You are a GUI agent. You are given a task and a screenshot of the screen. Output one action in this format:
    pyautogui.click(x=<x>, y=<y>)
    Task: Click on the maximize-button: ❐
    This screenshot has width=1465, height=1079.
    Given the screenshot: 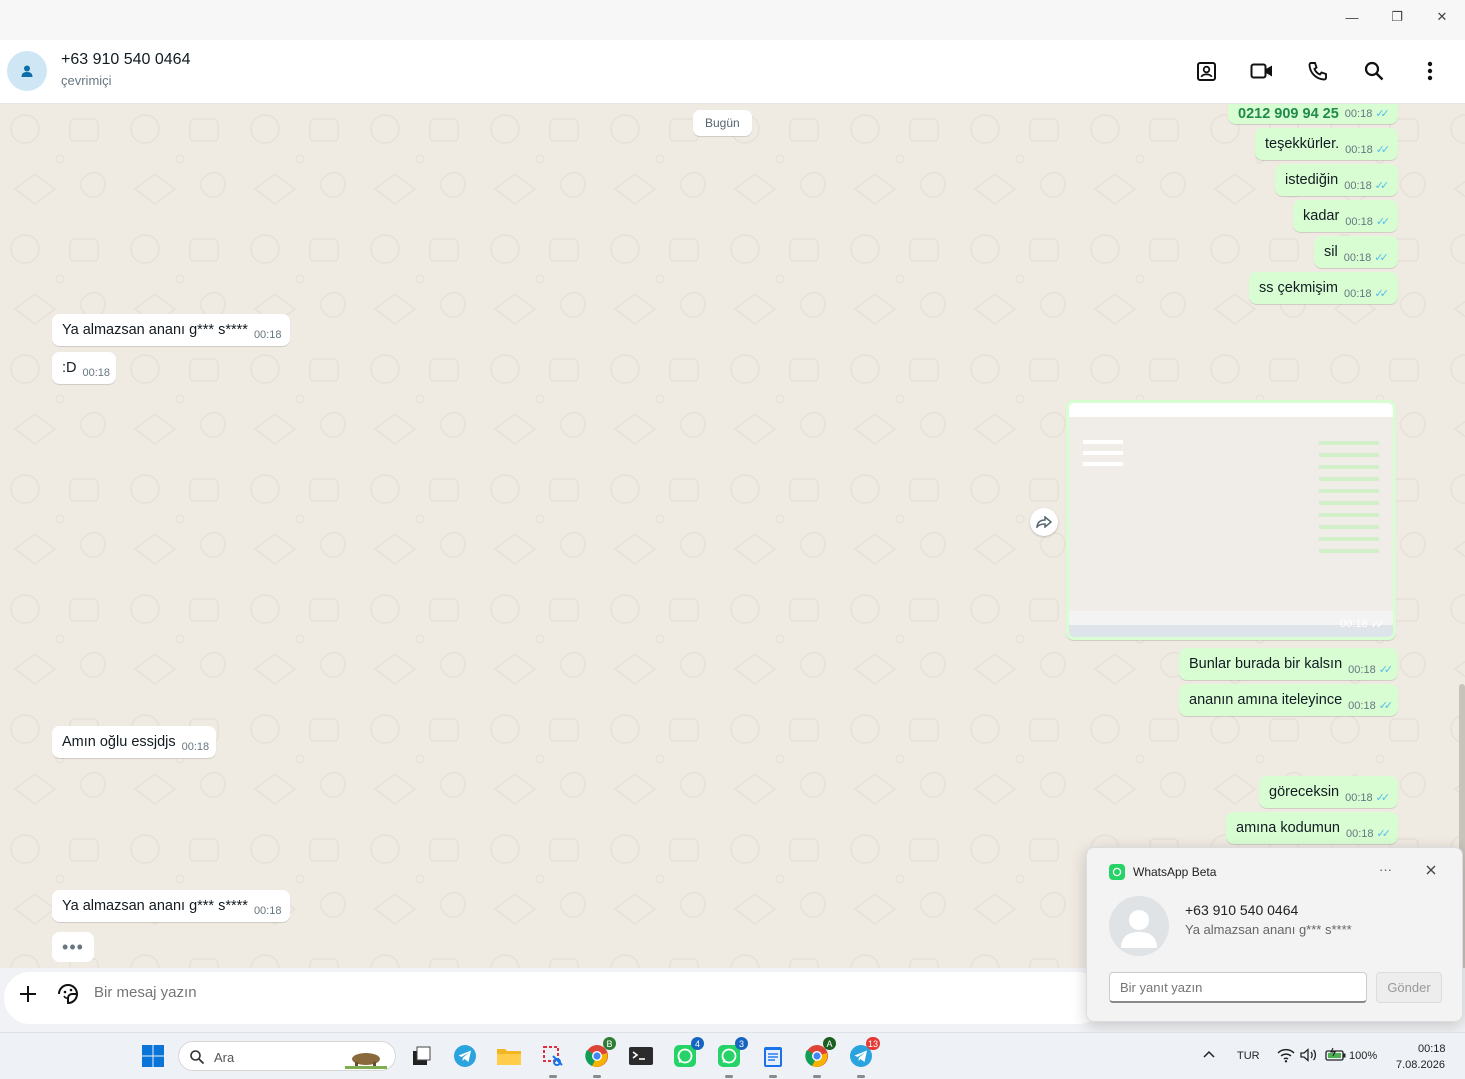 What is the action you would take?
    pyautogui.click(x=1397, y=17)
    